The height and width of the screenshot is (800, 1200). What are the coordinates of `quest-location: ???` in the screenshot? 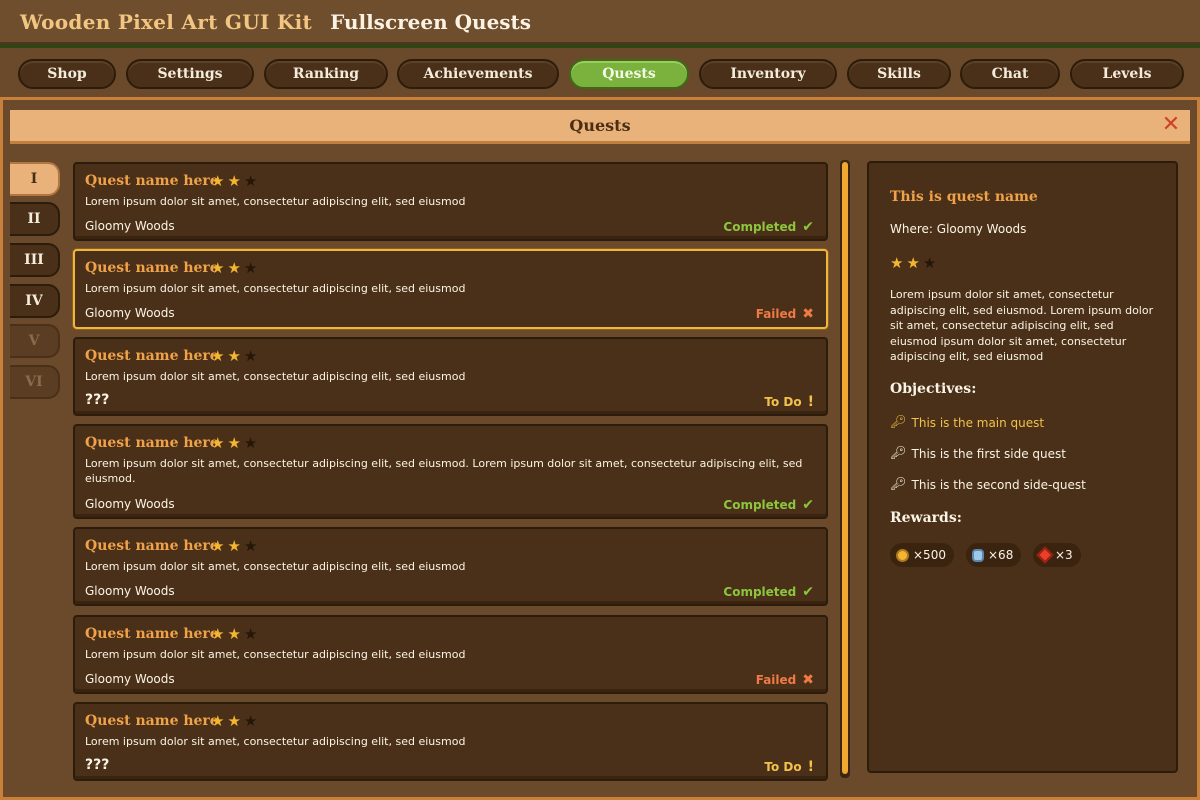 It's located at (97, 400).